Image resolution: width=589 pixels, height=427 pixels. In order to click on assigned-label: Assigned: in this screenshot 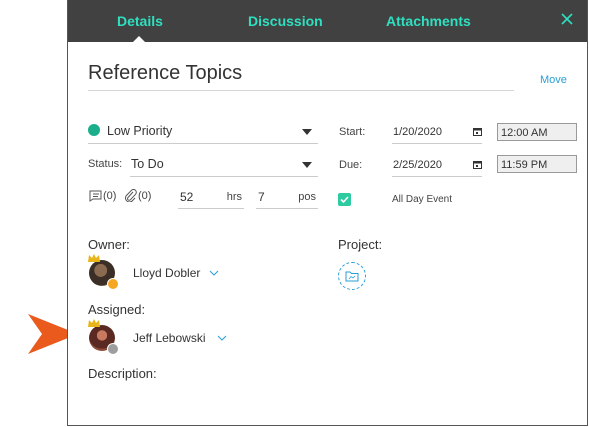, I will do `click(117, 309)`.